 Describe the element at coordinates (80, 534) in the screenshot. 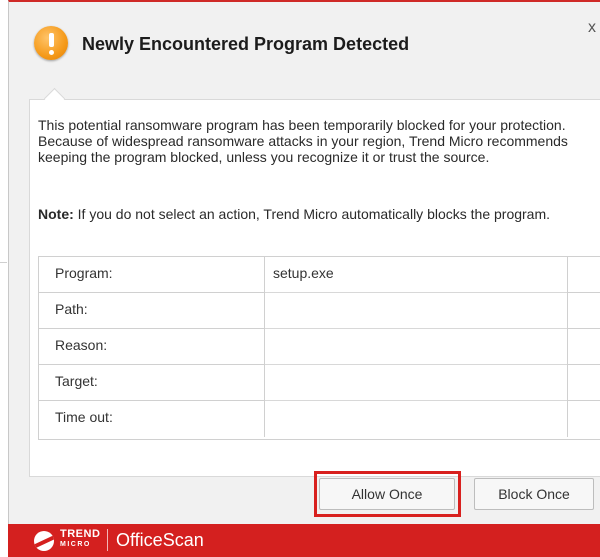

I see `brand-trend: TREND` at that location.